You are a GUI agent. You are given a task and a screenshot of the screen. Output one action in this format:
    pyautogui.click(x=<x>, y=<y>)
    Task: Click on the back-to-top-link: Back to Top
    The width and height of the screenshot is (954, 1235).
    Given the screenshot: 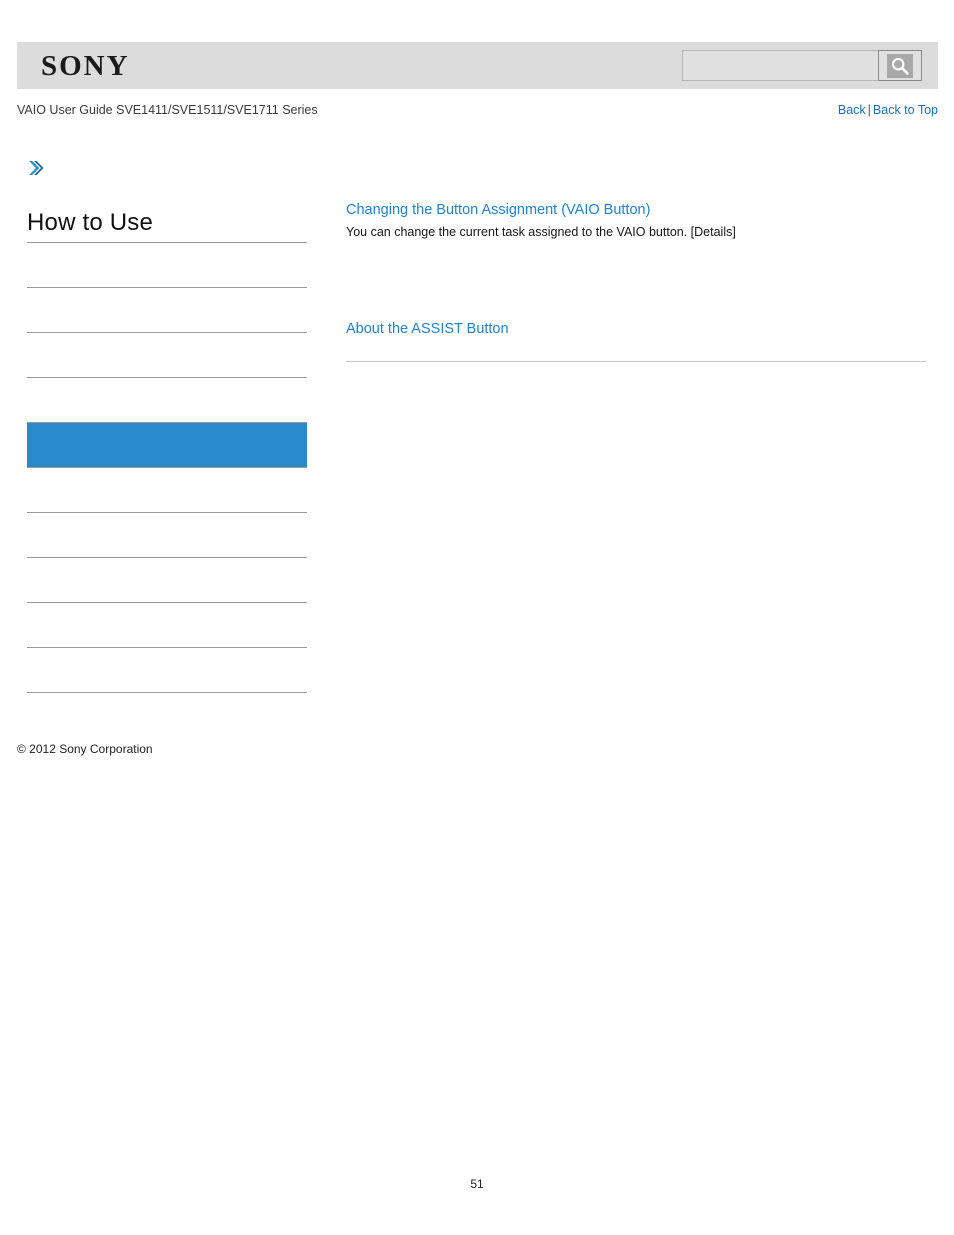 What is the action you would take?
    pyautogui.click(x=905, y=110)
    